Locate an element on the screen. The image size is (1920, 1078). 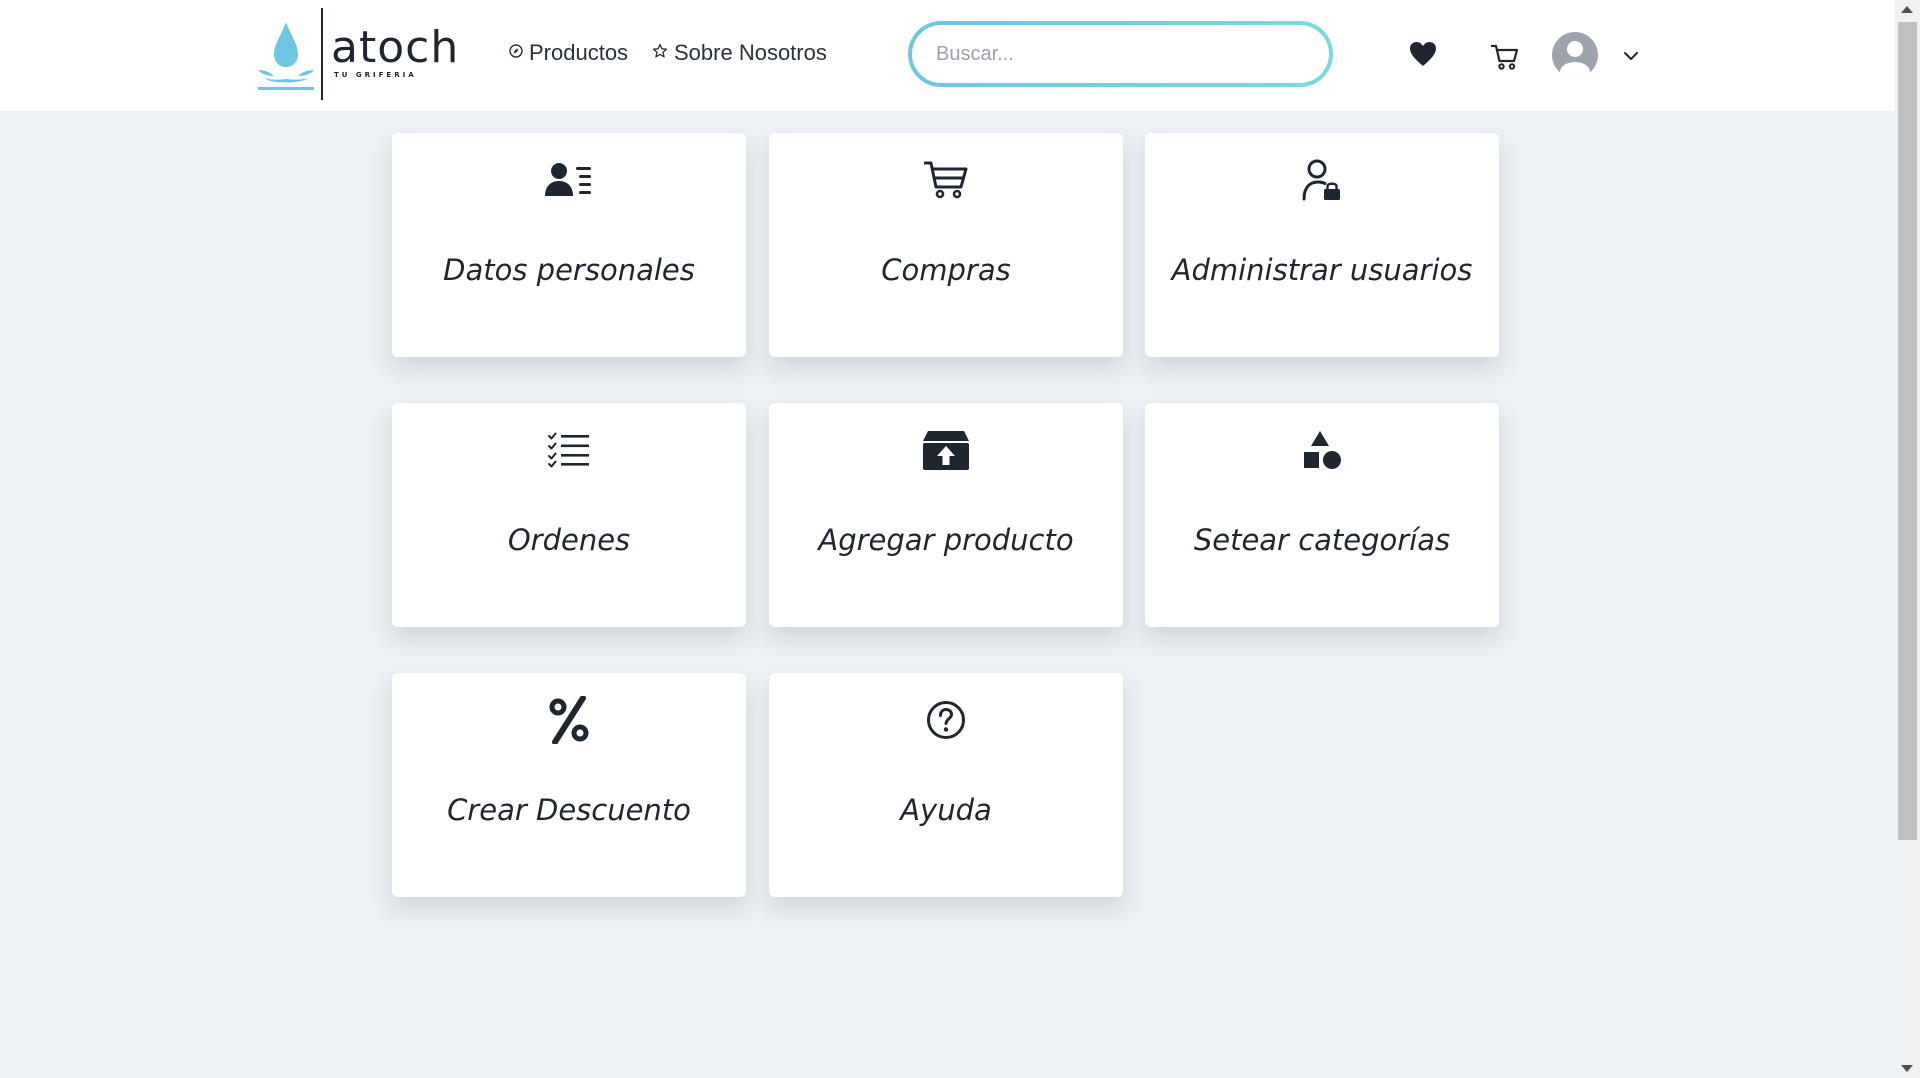
nav-productos: Productos is located at coordinates (568, 53).